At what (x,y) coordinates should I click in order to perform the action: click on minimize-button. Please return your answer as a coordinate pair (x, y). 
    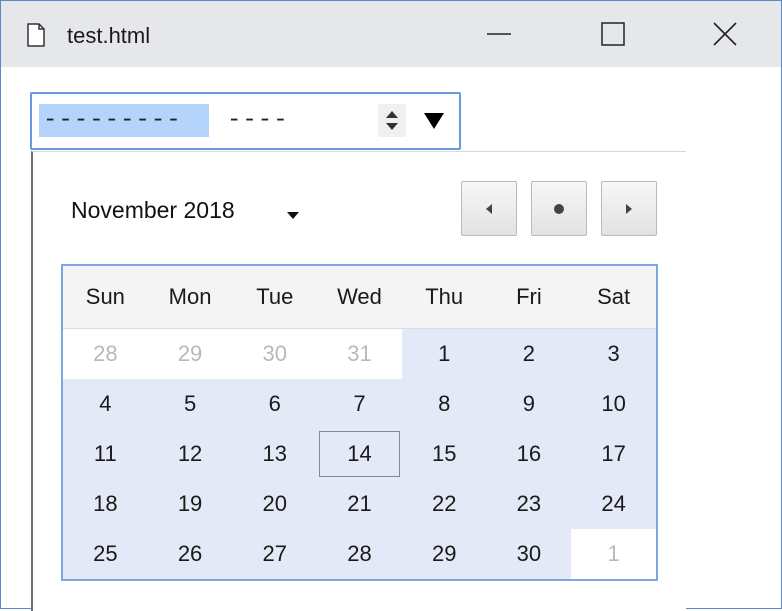
    Looking at the image, I should click on (499, 34).